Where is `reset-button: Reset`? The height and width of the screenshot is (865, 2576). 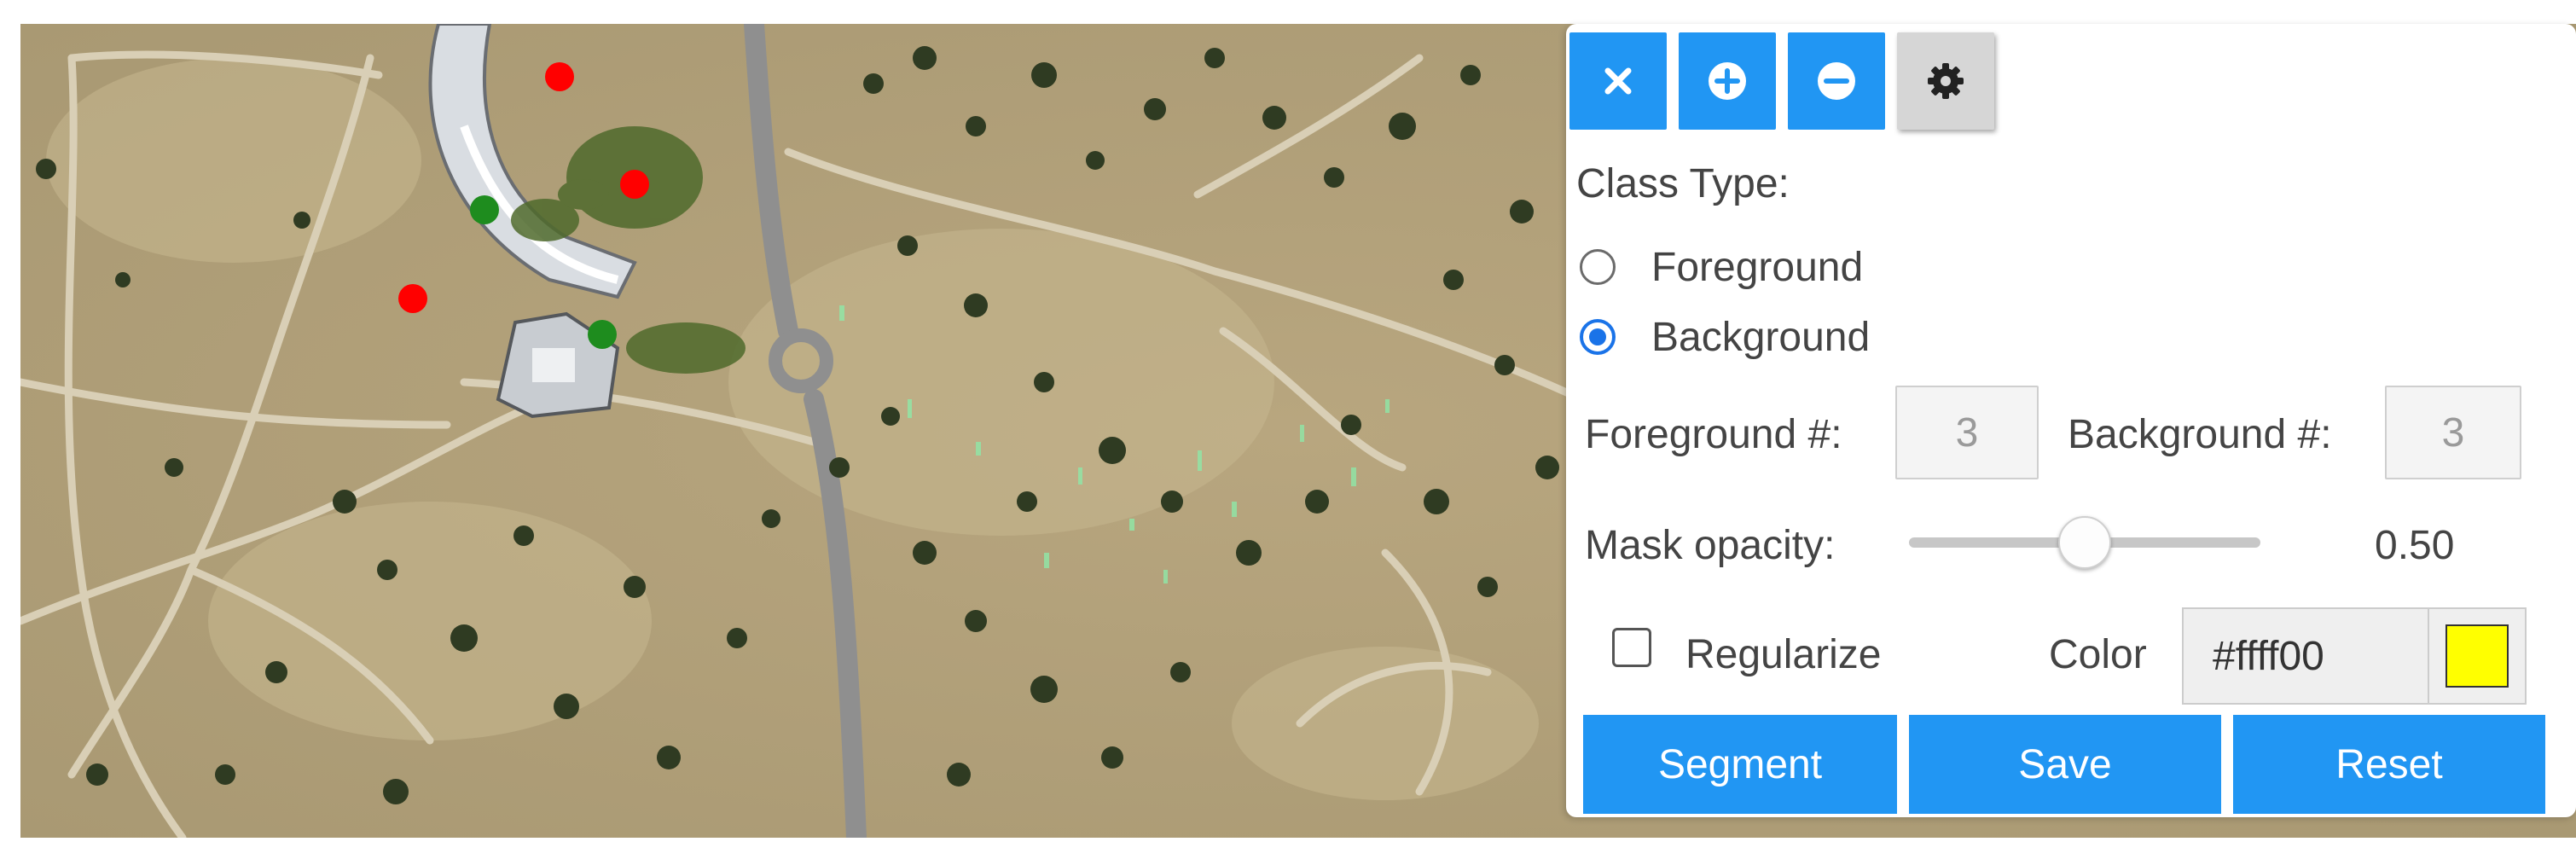 reset-button: Reset is located at coordinates (2389, 764).